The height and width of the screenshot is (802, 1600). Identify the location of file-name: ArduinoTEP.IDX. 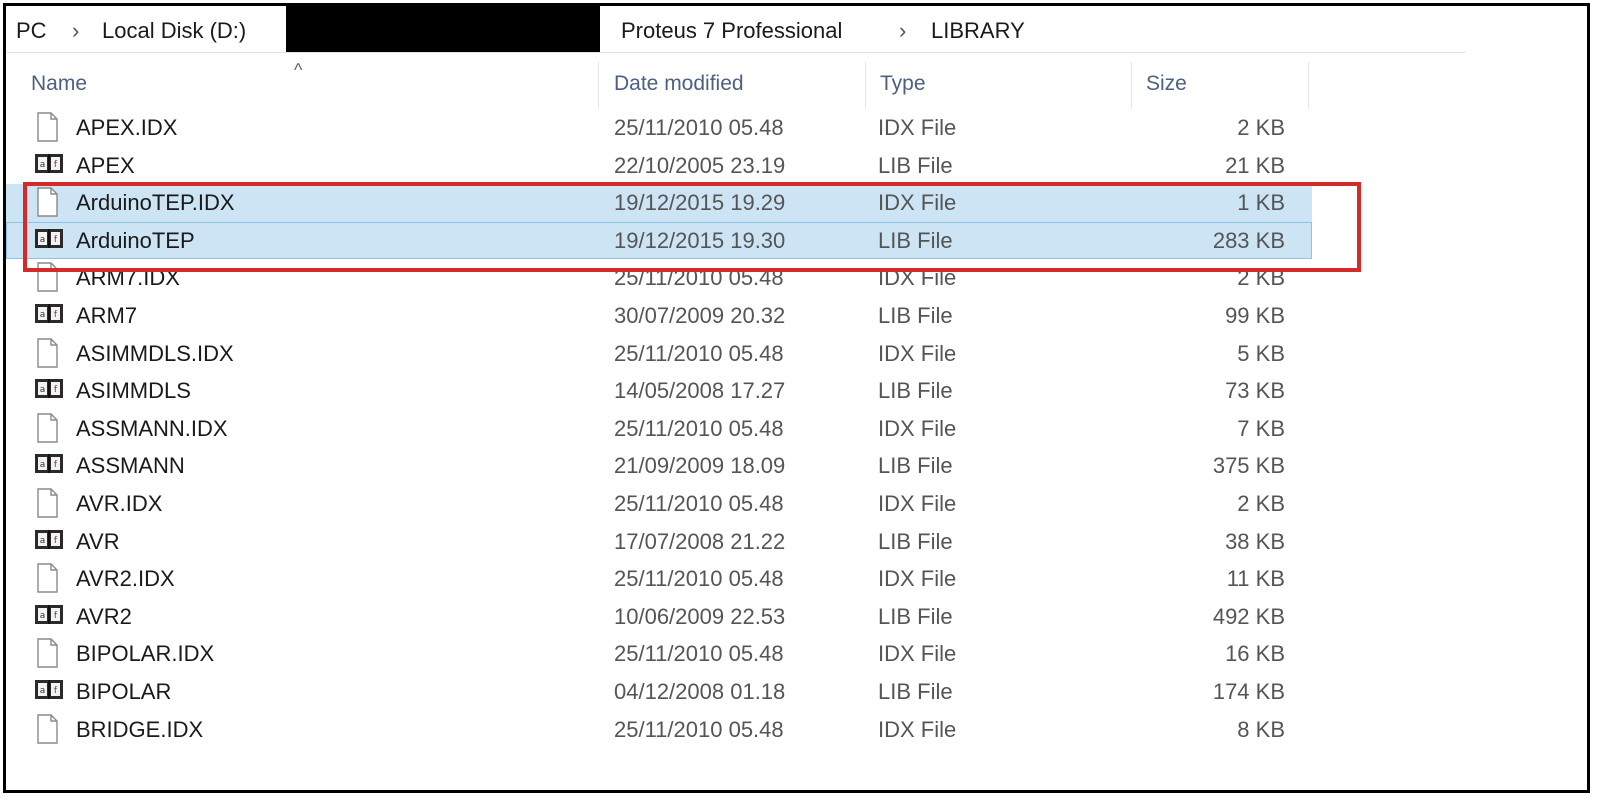
(155, 203).